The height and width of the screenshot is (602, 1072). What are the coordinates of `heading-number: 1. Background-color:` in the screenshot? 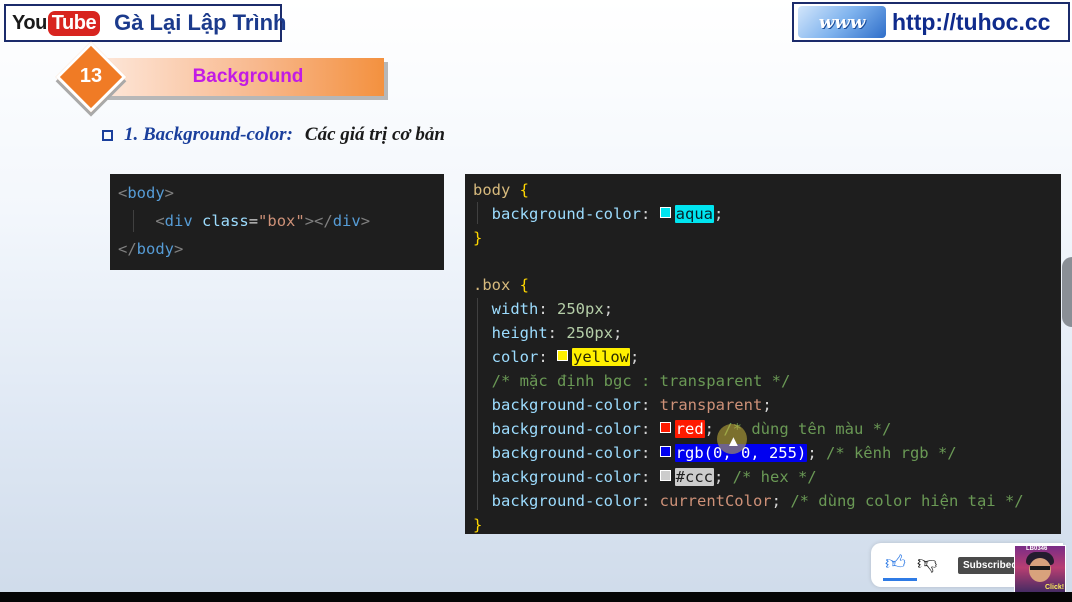 It's located at (208, 134).